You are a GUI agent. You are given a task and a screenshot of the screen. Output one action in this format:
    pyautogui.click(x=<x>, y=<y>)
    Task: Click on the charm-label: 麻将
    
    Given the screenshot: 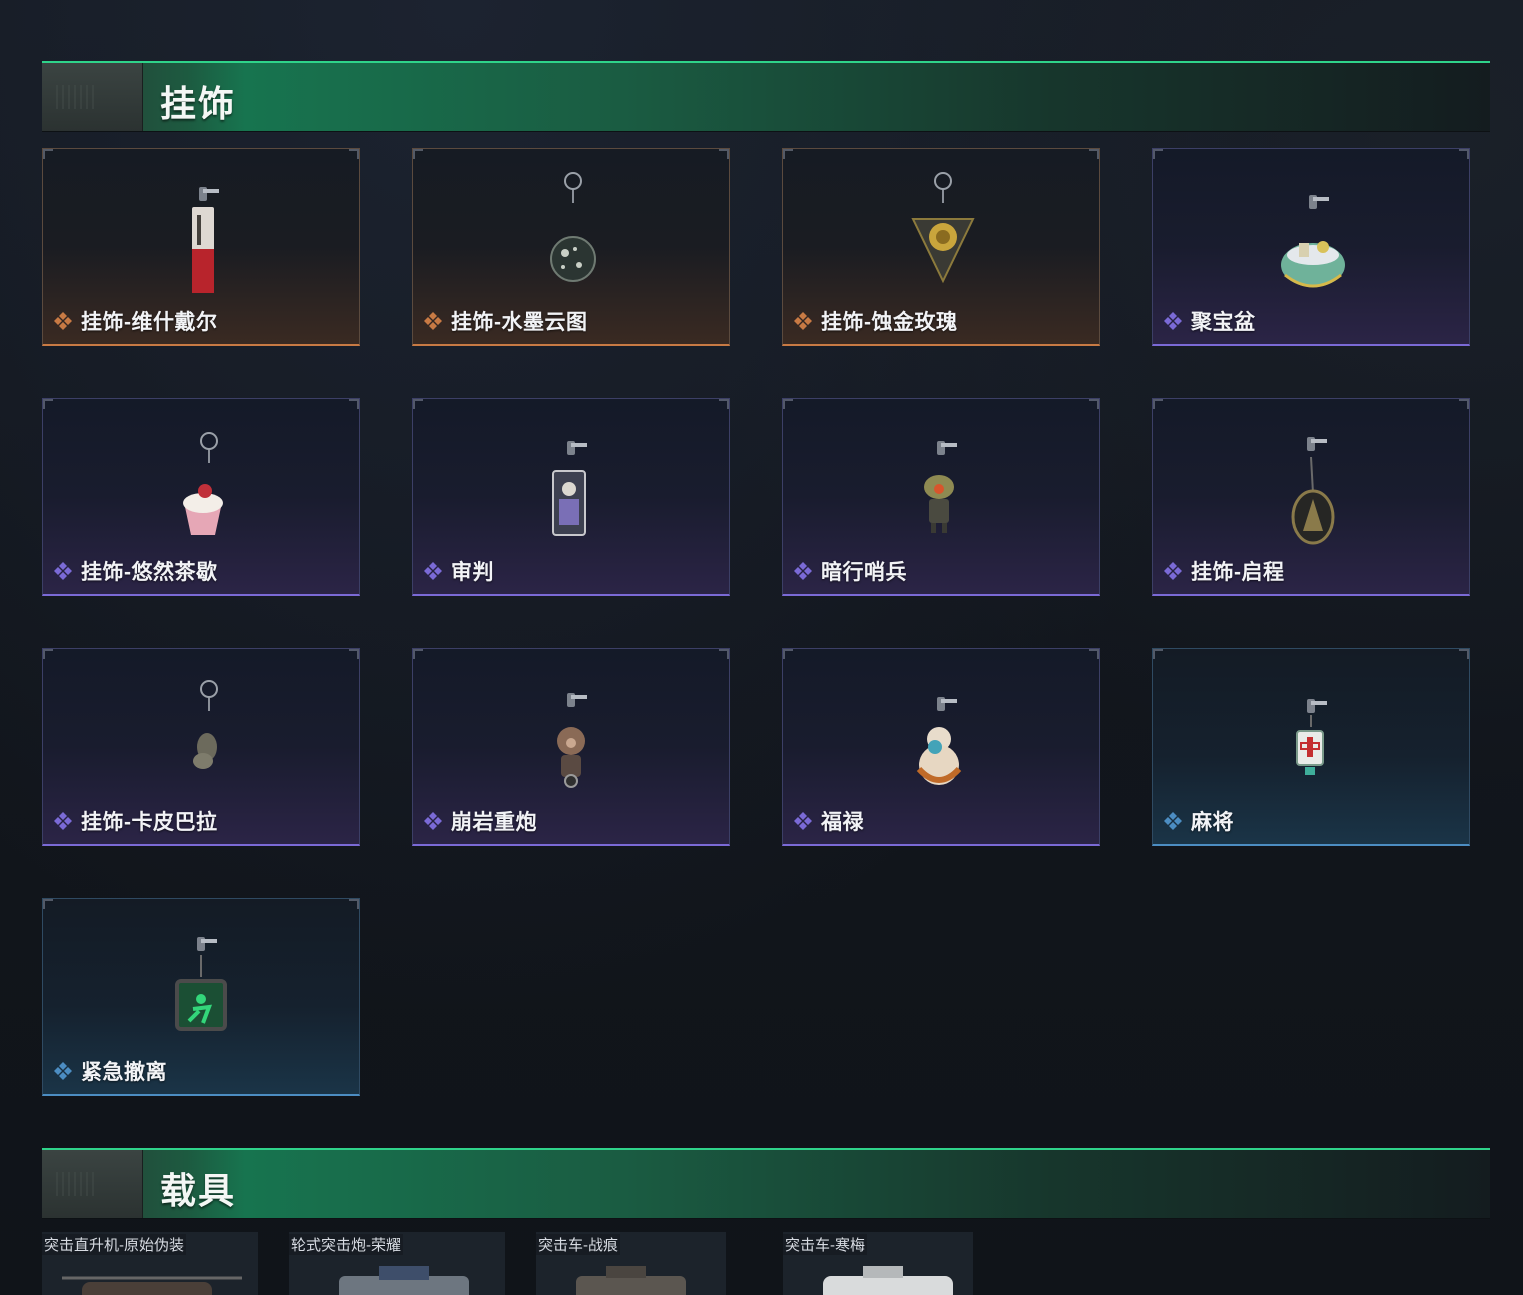 What is the action you would take?
    pyautogui.click(x=1198, y=821)
    